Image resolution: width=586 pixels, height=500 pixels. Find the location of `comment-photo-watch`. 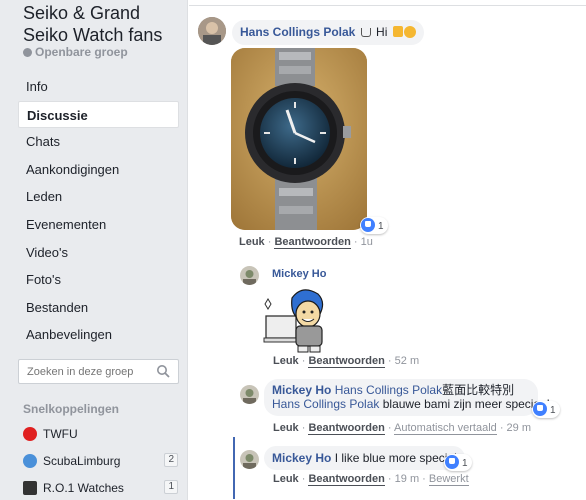

comment-photo-watch is located at coordinates (299, 139).